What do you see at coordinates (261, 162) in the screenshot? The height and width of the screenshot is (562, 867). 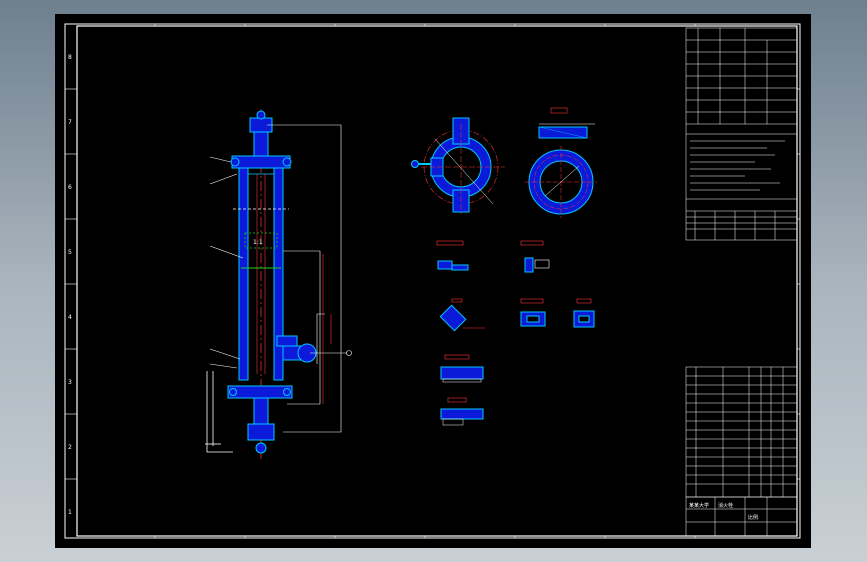 I see `top-flange` at bounding box center [261, 162].